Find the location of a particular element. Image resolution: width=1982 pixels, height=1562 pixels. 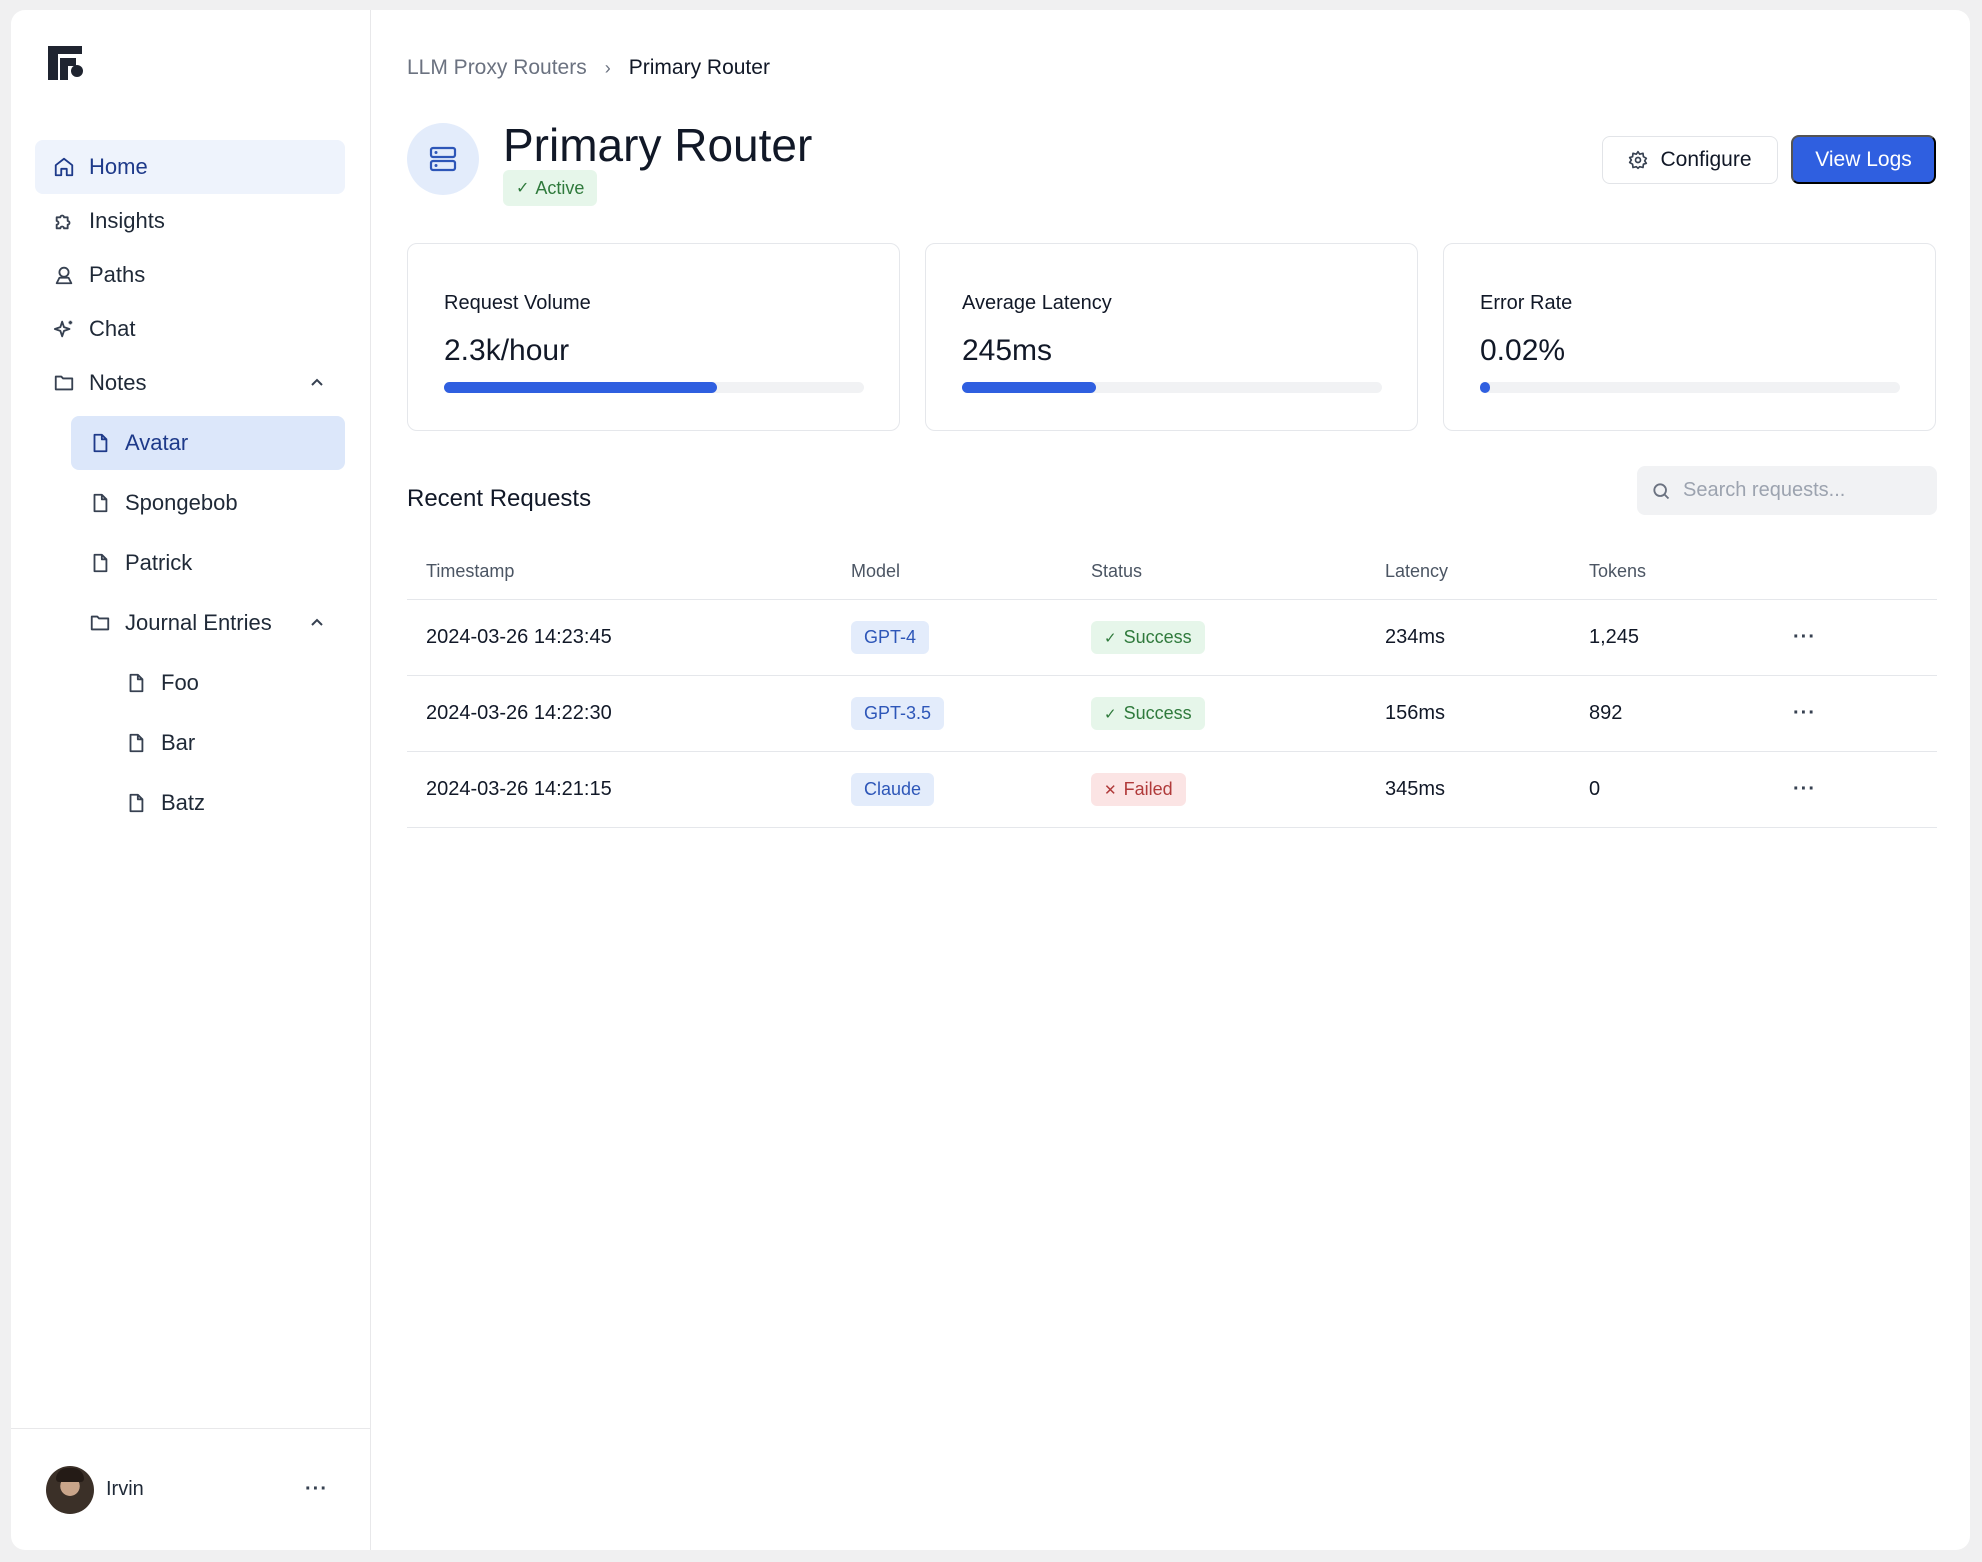

x-icon: ✕ is located at coordinates (1110, 790).